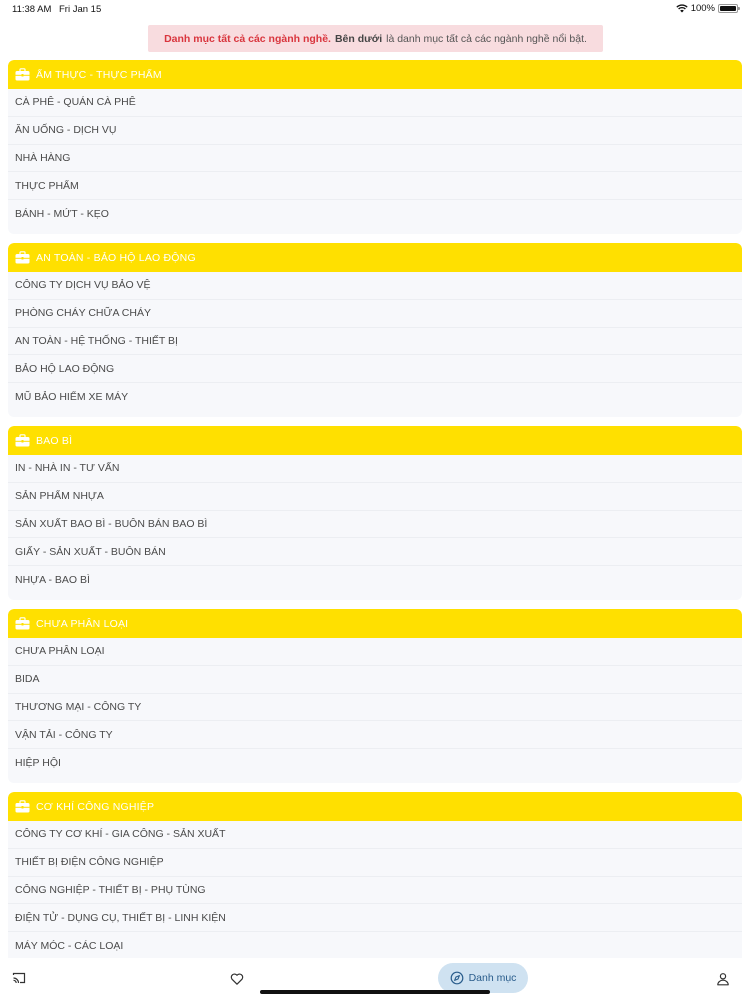 This screenshot has height=1000, width=750. I want to click on category-item: IN - NHÀ IN - TƯ VẤN, so click(375, 469).